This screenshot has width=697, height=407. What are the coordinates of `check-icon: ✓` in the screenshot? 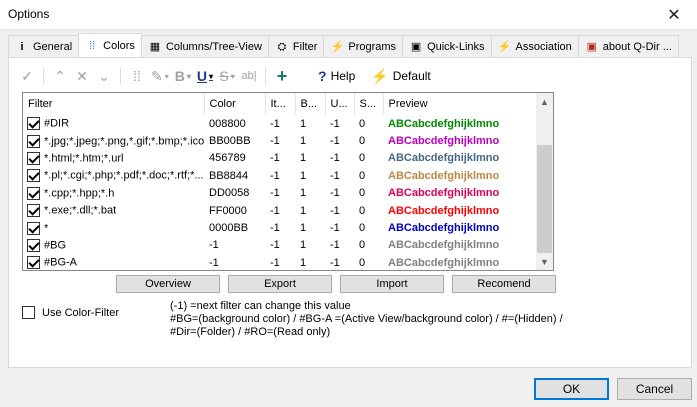 It's located at (27, 76).